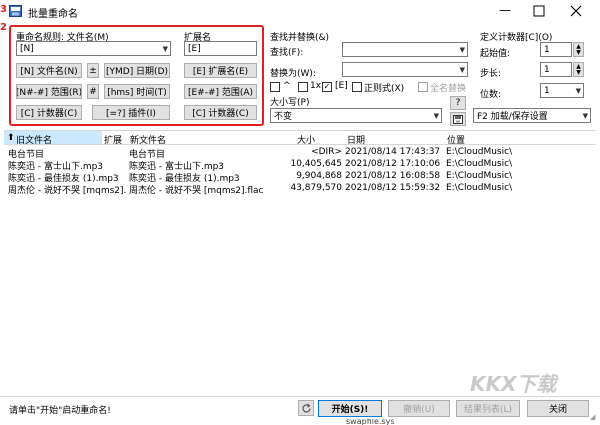 This screenshot has height=425, width=600. Describe the element at coordinates (458, 119) in the screenshot. I see `save-settings-icon` at that location.